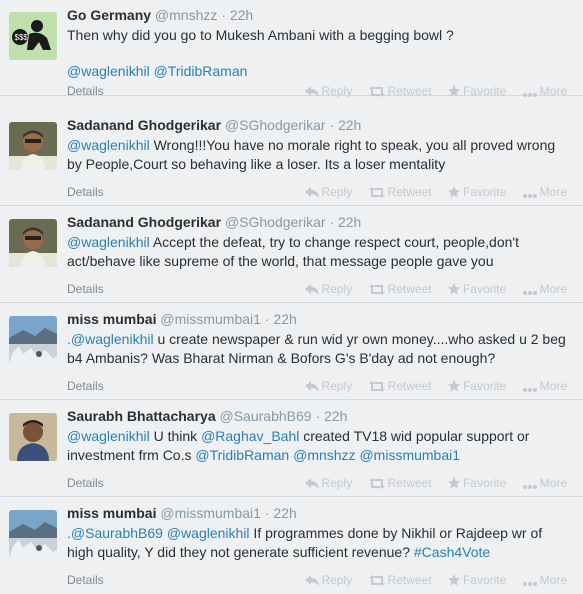 This screenshot has width=583, height=594. Describe the element at coordinates (186, 15) in the screenshot. I see `user-handle: @mnshzz` at that location.